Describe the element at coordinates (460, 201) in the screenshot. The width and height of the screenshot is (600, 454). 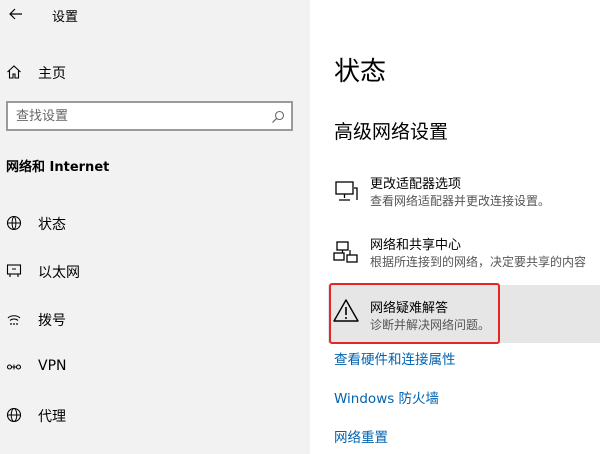
I see `option-description: 查看网络适配器并更改连接设置。` at that location.